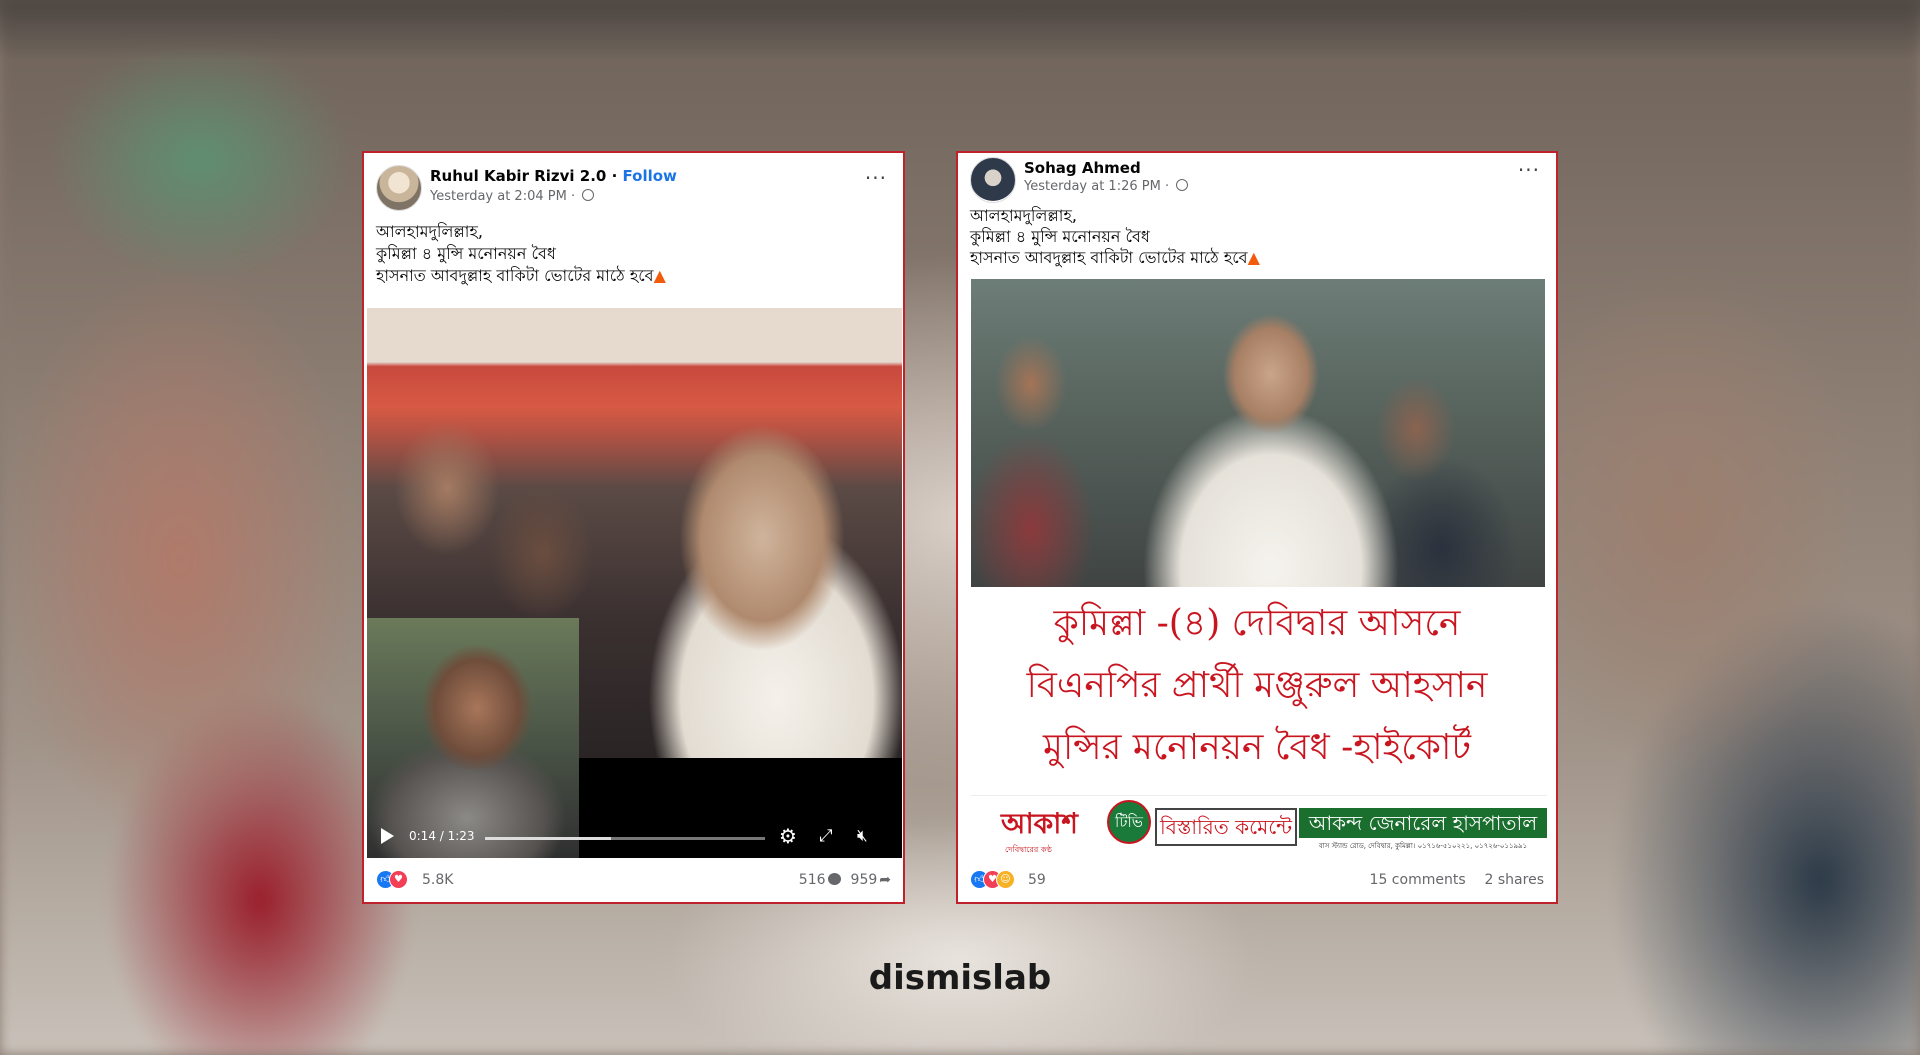 This screenshot has height=1055, width=1920. I want to click on mute-icon: 🔇︎, so click(862, 836).